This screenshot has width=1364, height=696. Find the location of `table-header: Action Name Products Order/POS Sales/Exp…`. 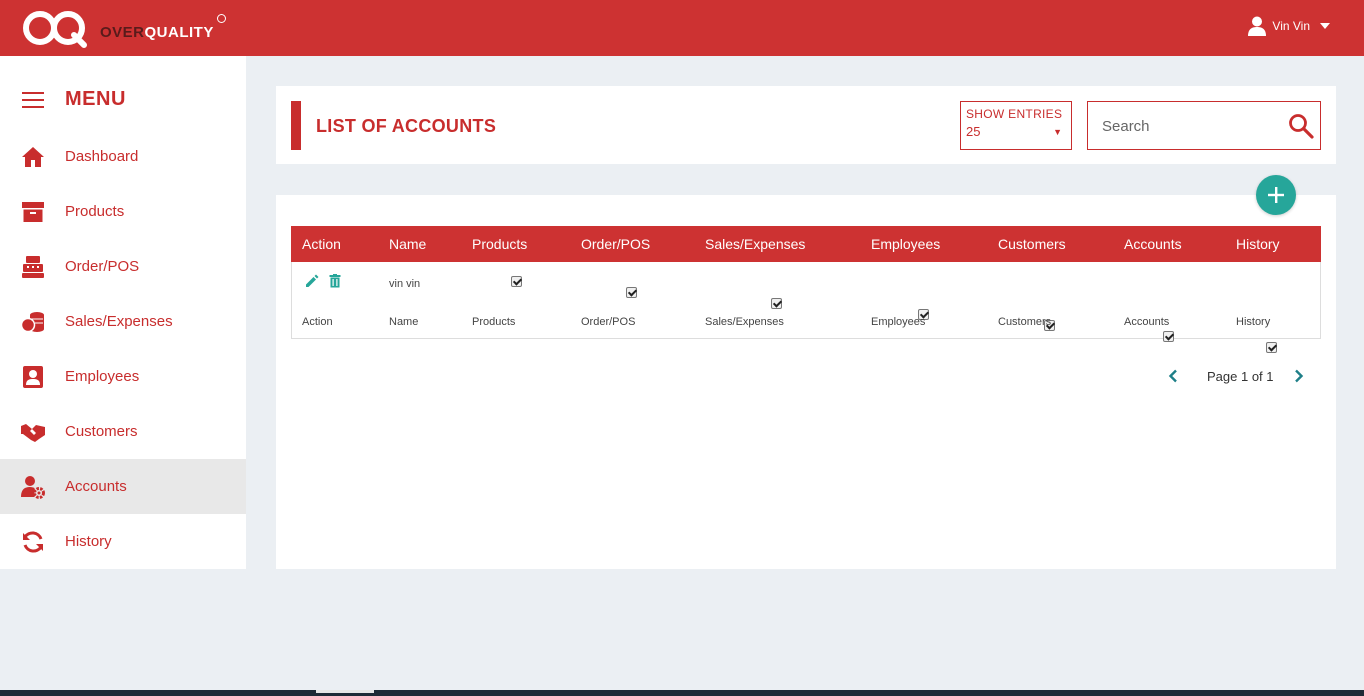

table-header: Action Name Products Order/POS Sales/Exp… is located at coordinates (806, 244).